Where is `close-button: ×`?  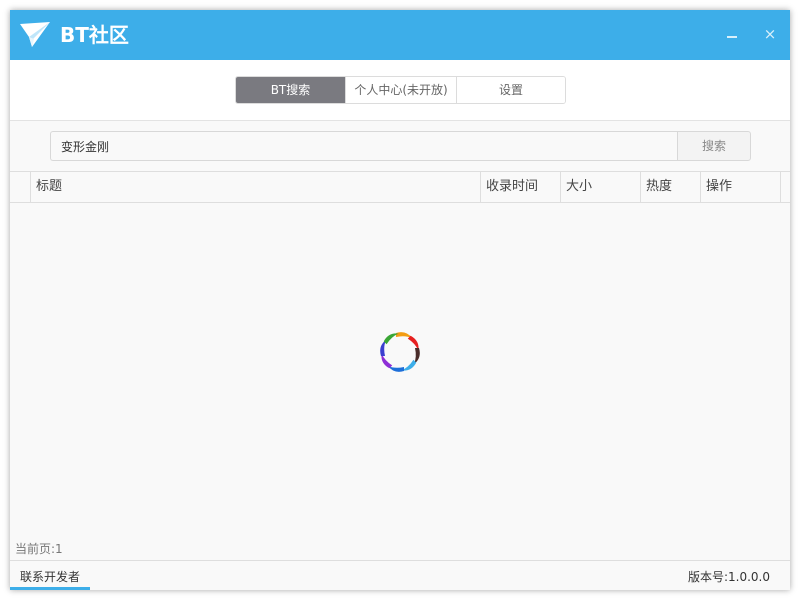
close-button: × is located at coordinates (770, 34).